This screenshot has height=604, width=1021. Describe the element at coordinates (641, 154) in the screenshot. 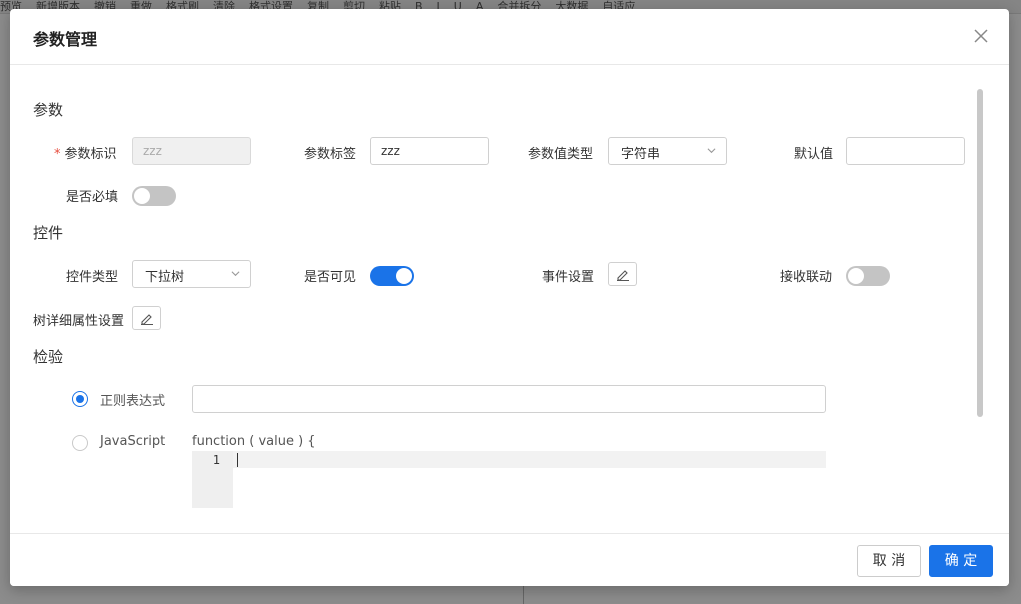

I see `value-type-selected: 字符串` at that location.